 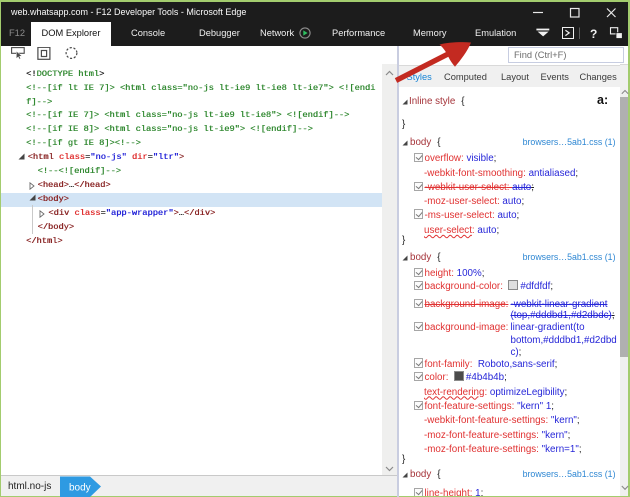 I want to click on svg-text: body, so click(x=80, y=488).